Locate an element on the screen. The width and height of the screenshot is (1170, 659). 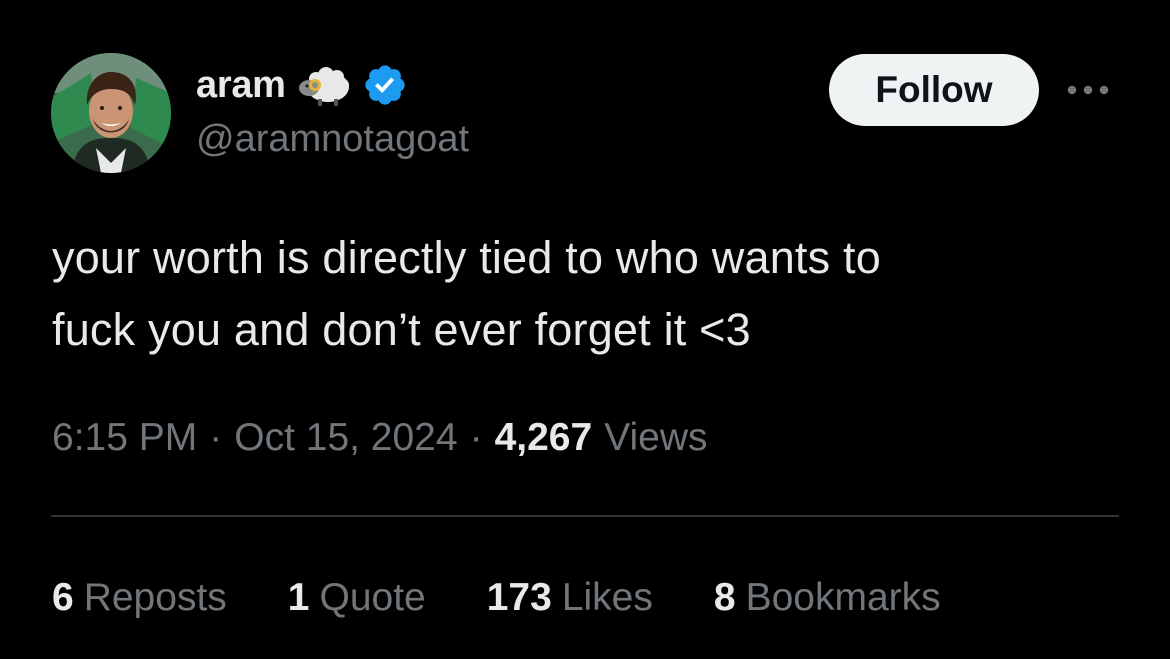
likes-label: Likes is located at coordinates (607, 597).